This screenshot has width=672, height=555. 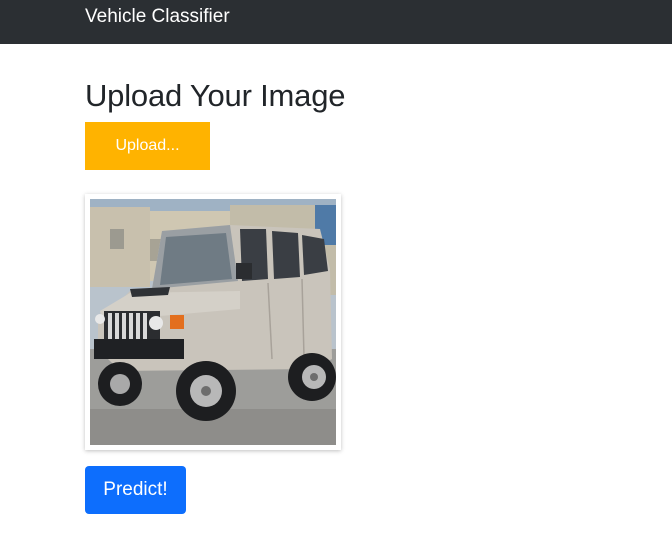 I want to click on predict-button: Predict!, so click(x=135, y=490).